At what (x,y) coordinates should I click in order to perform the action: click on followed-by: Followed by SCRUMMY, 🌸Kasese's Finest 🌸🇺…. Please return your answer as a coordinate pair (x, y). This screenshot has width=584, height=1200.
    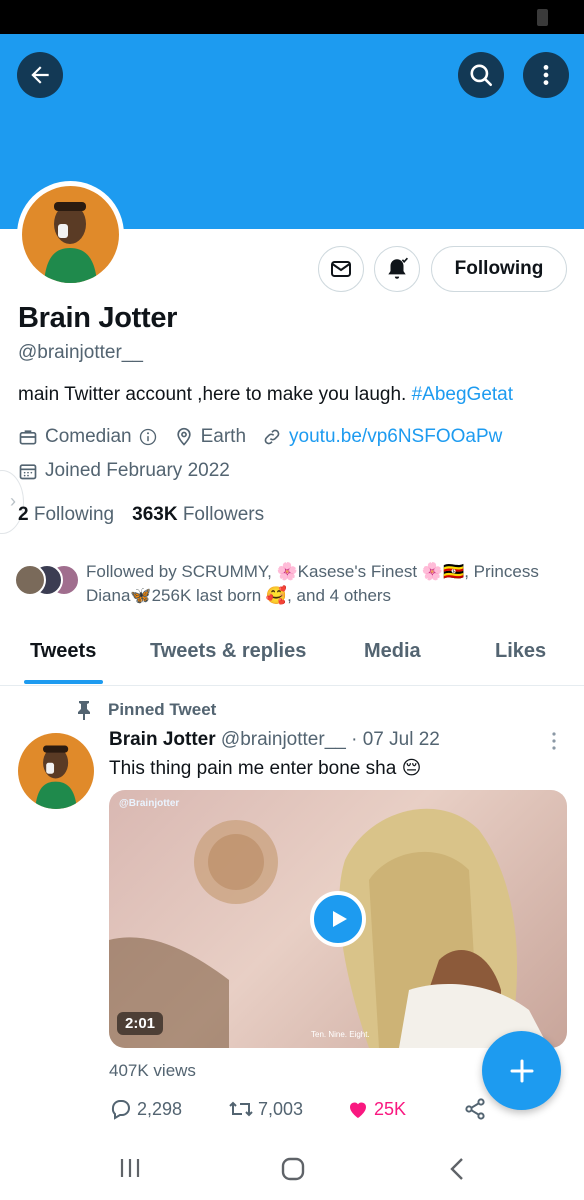
    Looking at the image, I should click on (294, 584).